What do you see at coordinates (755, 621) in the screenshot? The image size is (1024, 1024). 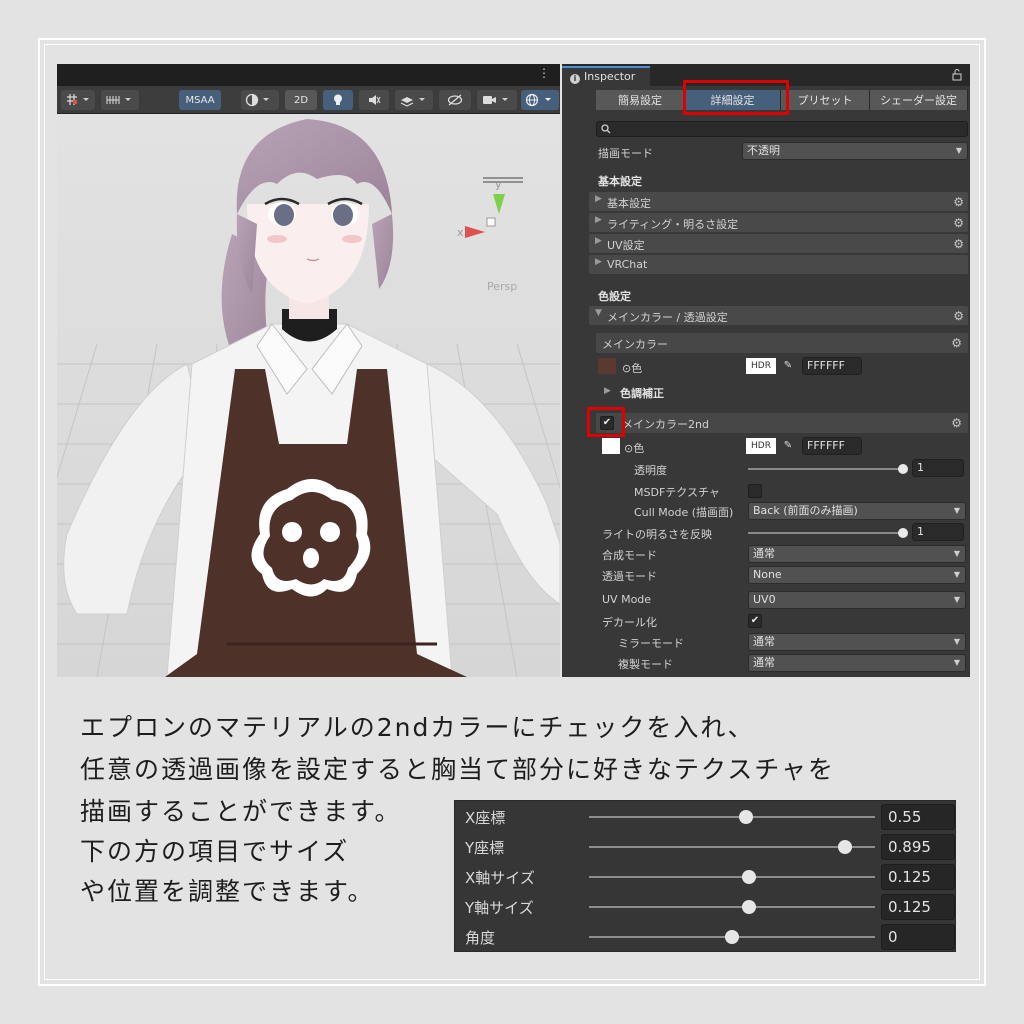 I see `decal-checkbox: ✔` at bounding box center [755, 621].